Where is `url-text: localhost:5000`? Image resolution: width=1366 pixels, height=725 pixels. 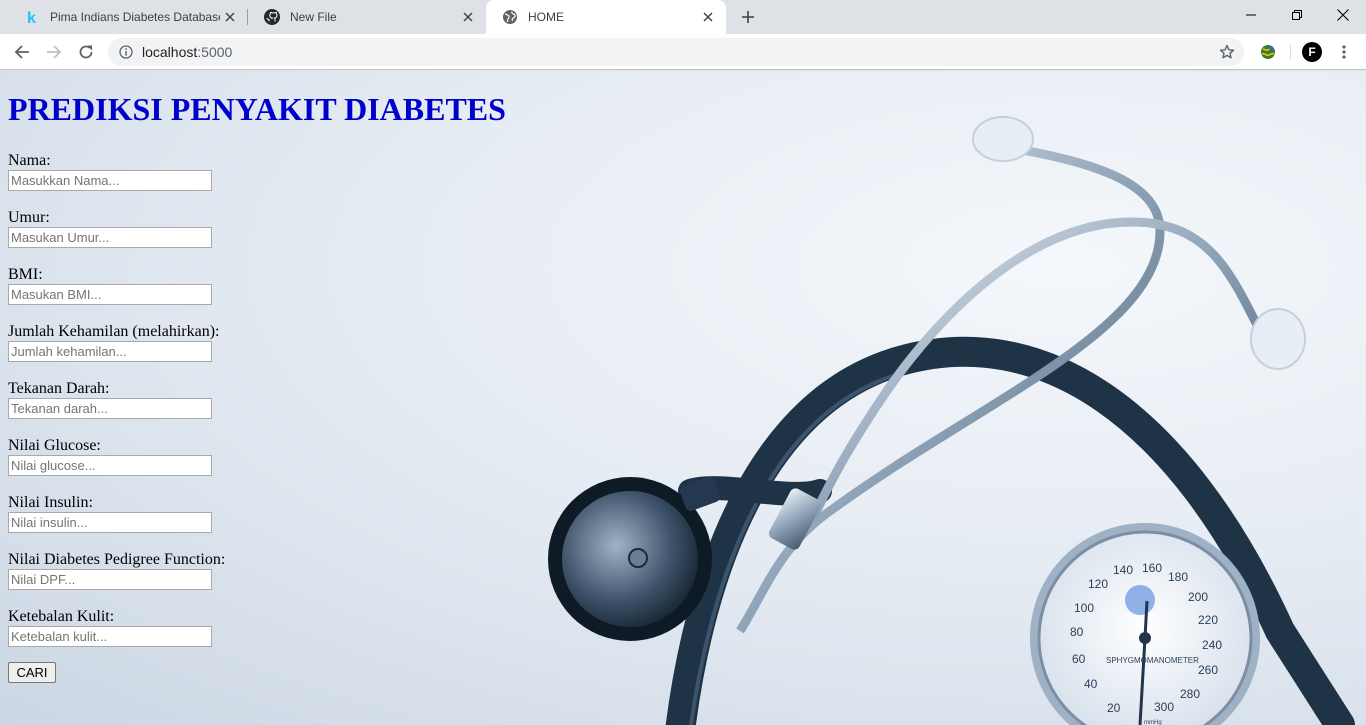
url-text: localhost:5000 is located at coordinates (187, 52).